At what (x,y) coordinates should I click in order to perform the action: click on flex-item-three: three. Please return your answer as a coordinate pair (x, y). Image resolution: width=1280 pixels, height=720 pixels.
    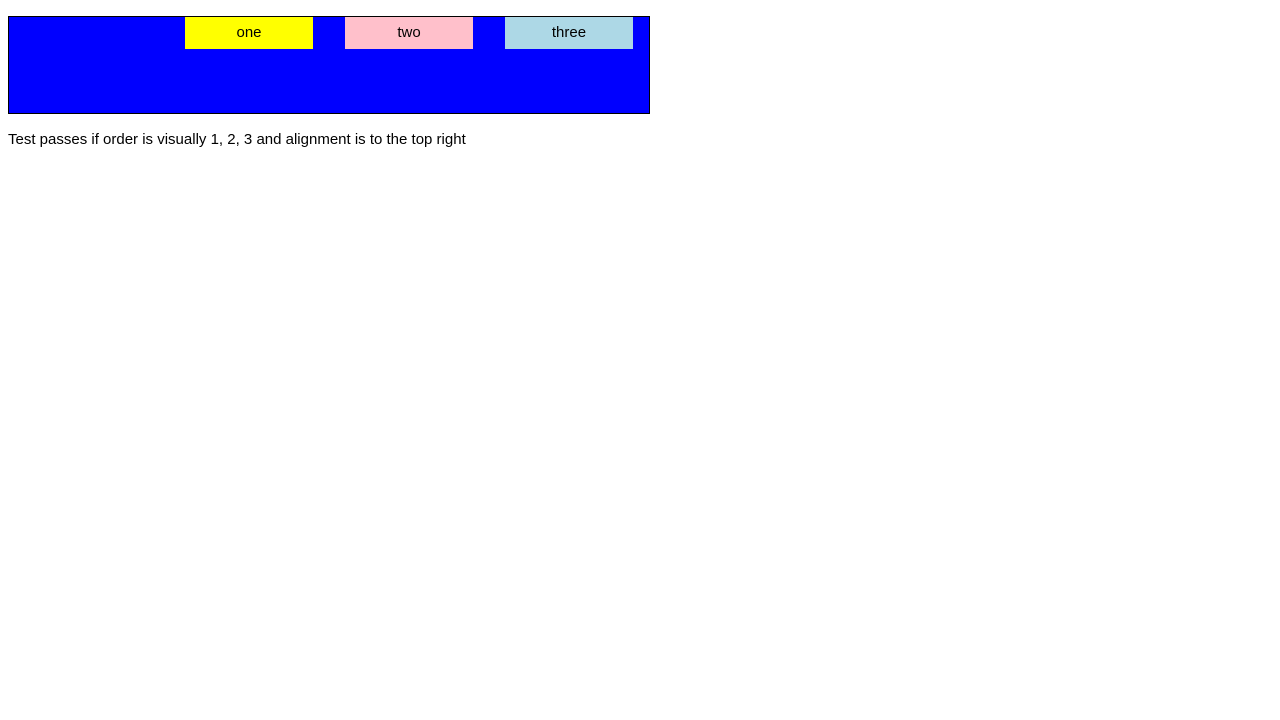
    Looking at the image, I should click on (569, 33).